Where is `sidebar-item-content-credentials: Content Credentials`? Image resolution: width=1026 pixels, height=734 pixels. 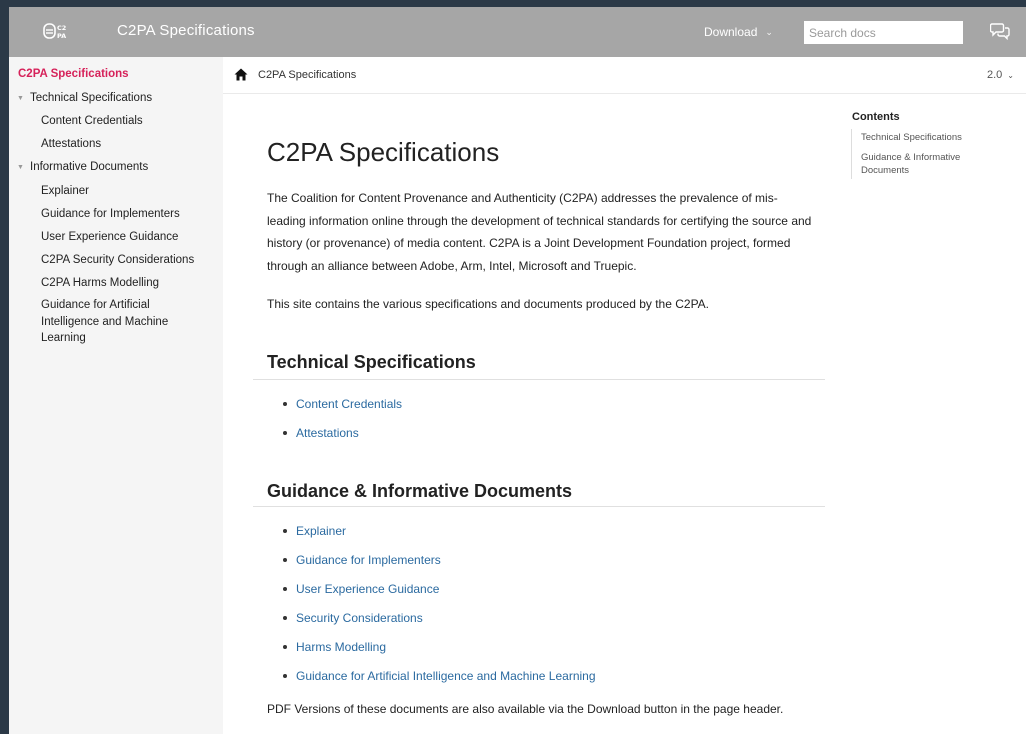 sidebar-item-content-credentials: Content Credentials is located at coordinates (126, 121).